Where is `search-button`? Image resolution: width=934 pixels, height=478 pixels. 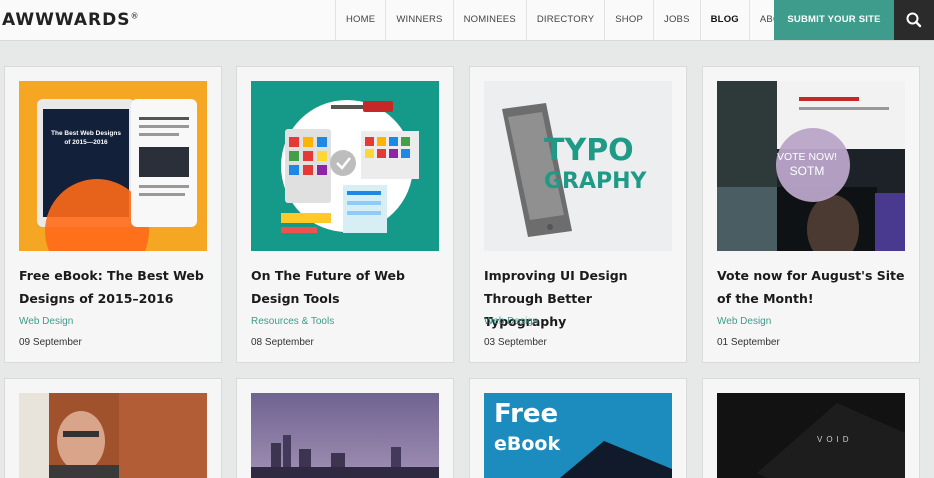 search-button is located at coordinates (914, 20).